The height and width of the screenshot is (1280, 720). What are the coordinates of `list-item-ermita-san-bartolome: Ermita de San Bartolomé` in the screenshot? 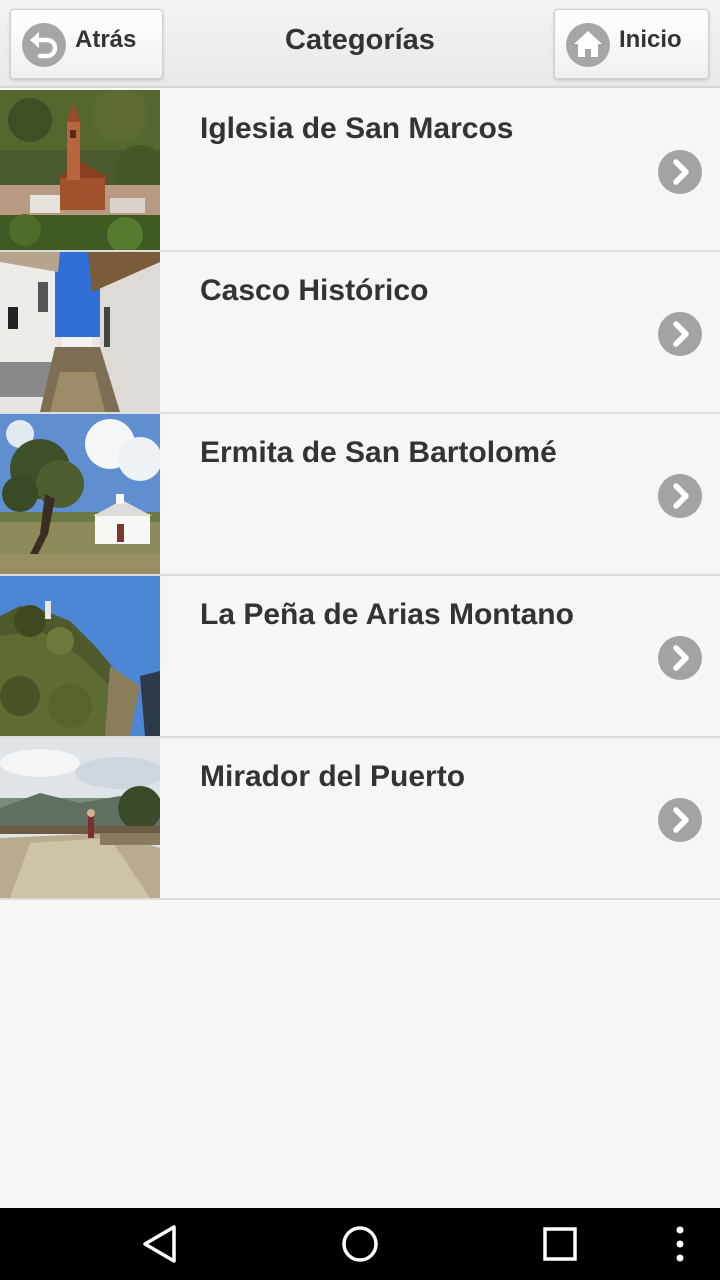 It's located at (360, 495).